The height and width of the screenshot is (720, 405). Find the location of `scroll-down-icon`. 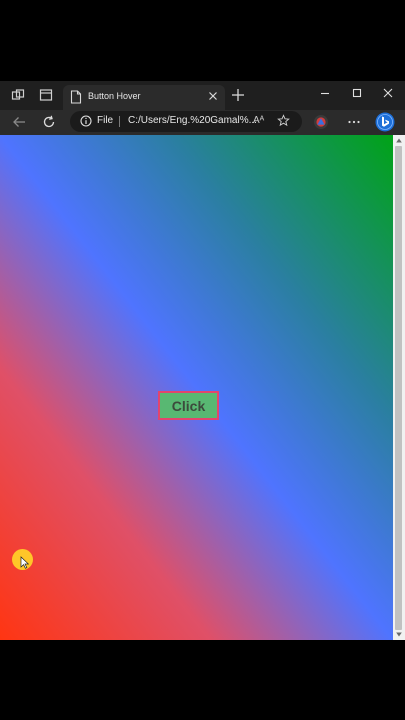

scroll-down-icon is located at coordinates (399, 634).